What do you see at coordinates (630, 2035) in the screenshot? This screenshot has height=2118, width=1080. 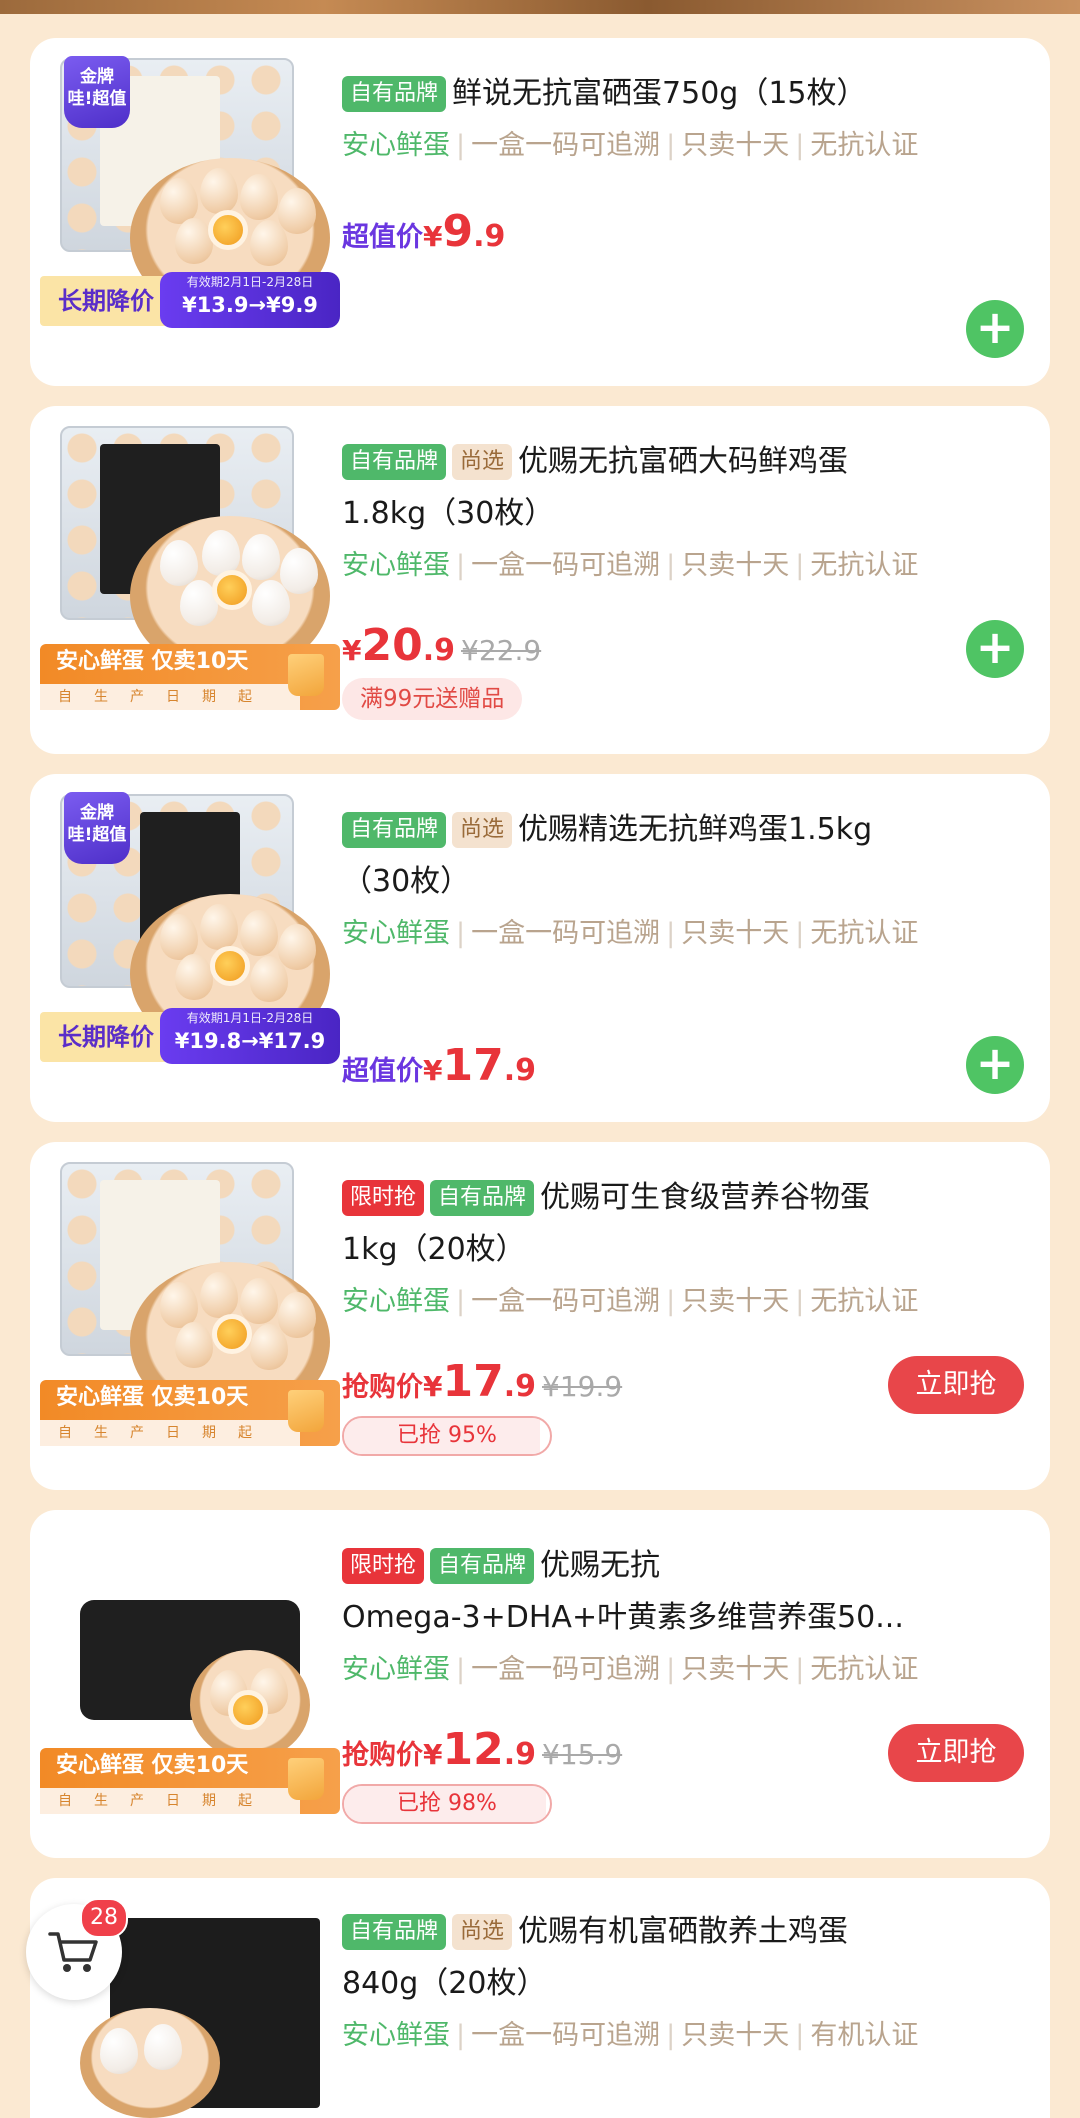 I see `product-features: 安心鲜蛋 | 一盒一码可追溯 | 只卖十天 | 有机认证` at bounding box center [630, 2035].